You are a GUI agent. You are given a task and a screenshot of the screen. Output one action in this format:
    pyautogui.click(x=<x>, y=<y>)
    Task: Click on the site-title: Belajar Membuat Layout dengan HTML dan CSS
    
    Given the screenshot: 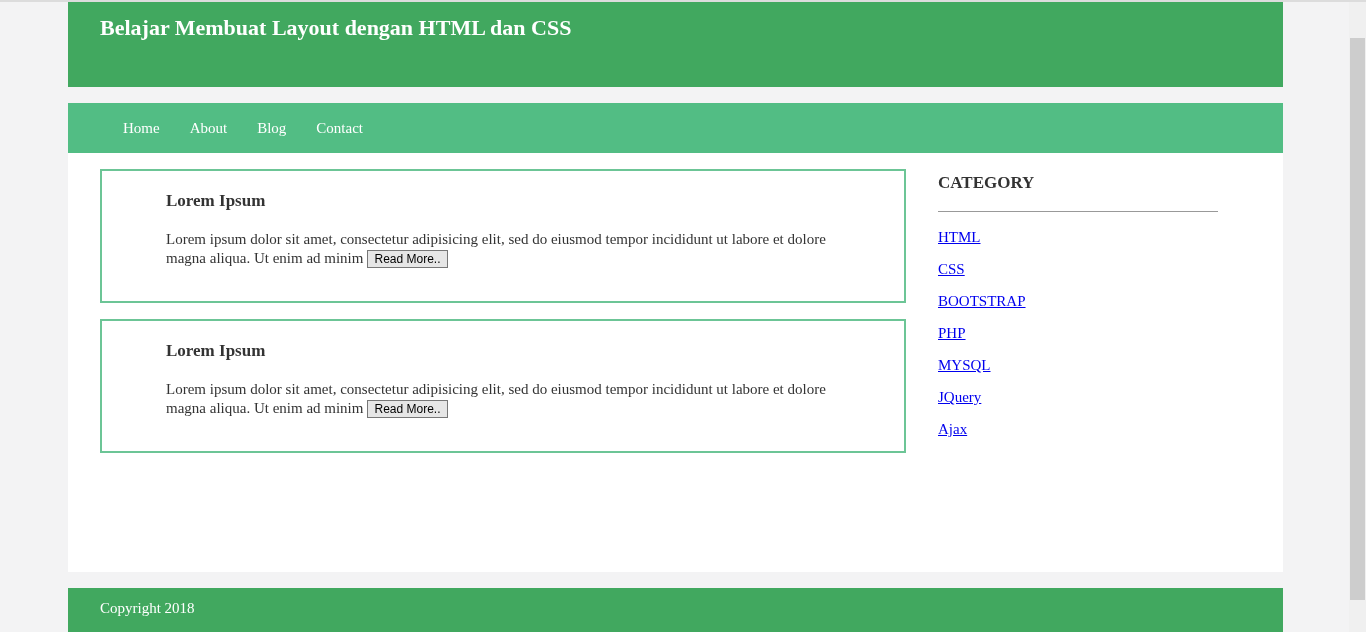 What is the action you would take?
    pyautogui.click(x=336, y=28)
    